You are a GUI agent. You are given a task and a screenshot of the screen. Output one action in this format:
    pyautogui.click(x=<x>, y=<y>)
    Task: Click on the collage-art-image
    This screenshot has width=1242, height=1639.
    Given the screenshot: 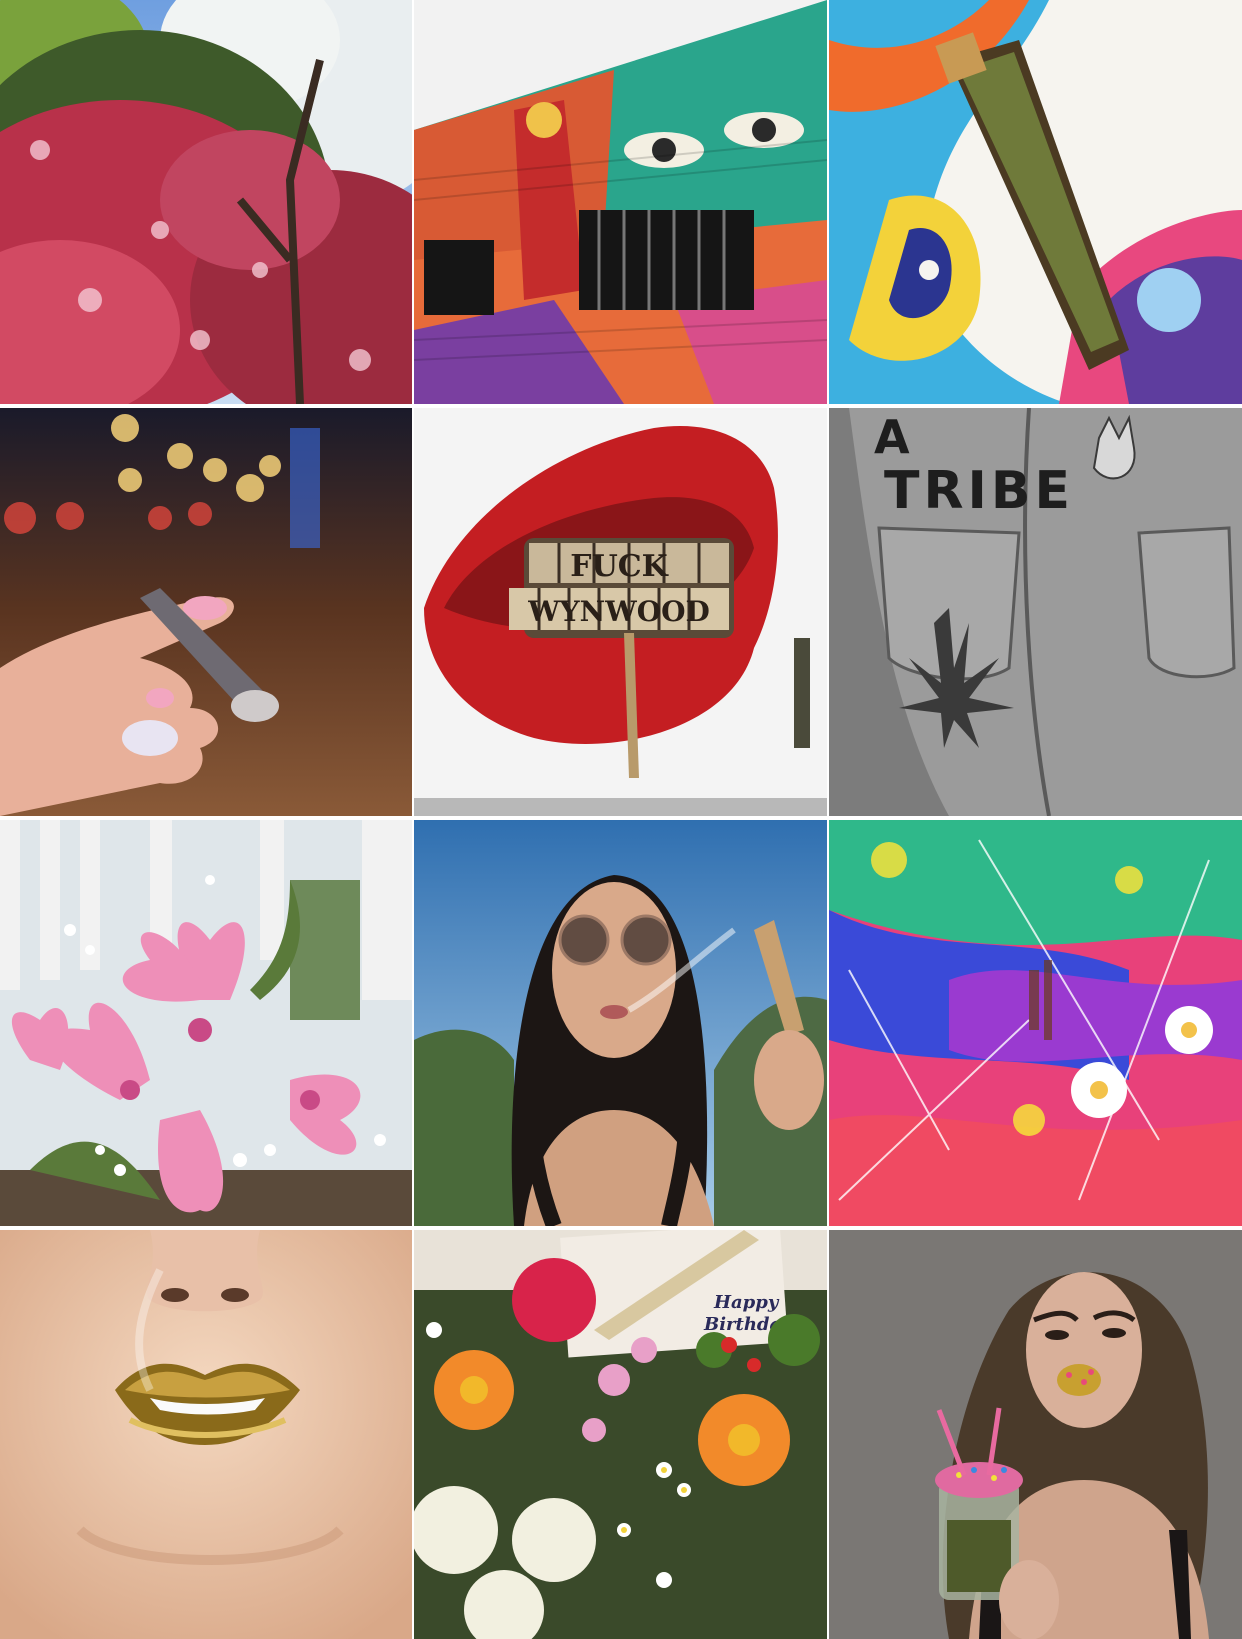 What is the action you would take?
    pyautogui.click(x=1035, y=1023)
    